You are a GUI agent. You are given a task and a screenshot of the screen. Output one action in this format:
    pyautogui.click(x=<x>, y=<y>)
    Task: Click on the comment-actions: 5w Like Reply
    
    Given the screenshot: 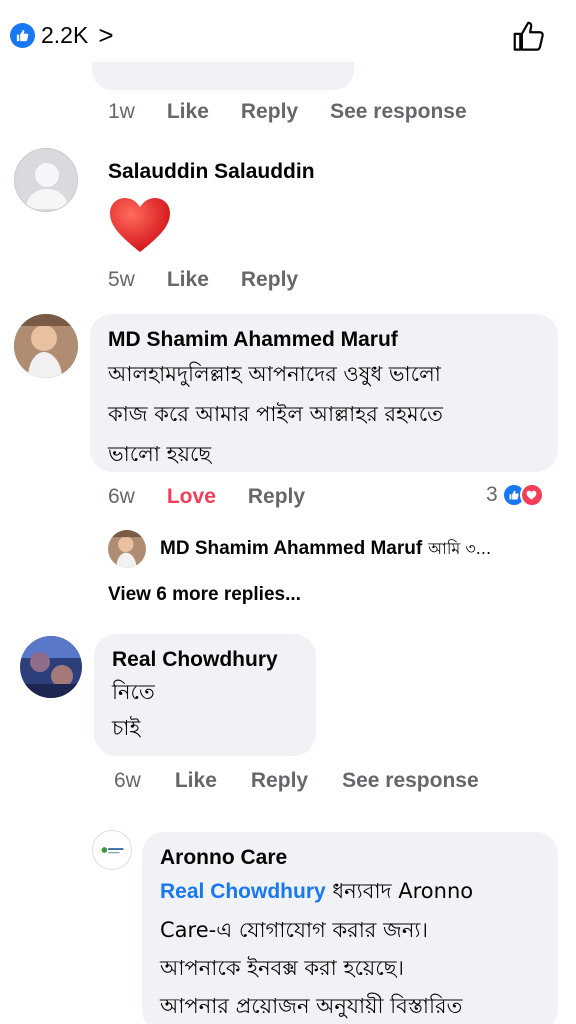 What is the action you would take?
    pyautogui.click(x=203, y=280)
    